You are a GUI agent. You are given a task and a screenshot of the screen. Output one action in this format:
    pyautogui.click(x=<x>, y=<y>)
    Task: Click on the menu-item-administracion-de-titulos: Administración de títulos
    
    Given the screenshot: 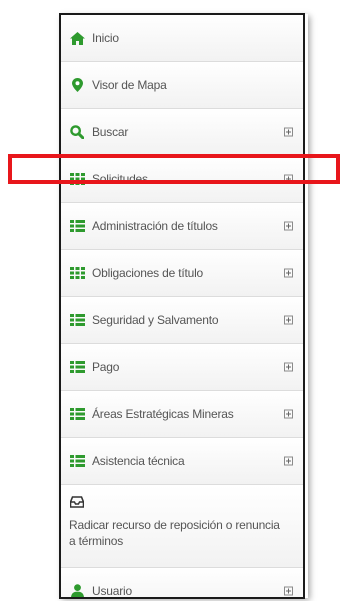 What is the action you would take?
    pyautogui.click(x=182, y=226)
    